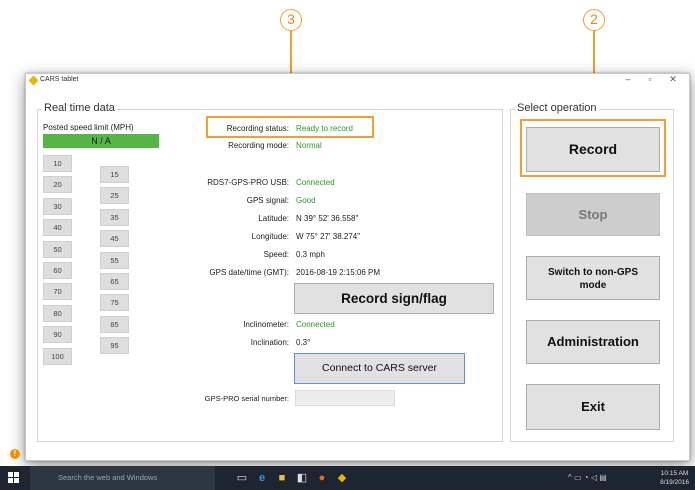 Image resolution: width=695 pixels, height=490 pixels. I want to click on stop-button: Stop, so click(593, 214).